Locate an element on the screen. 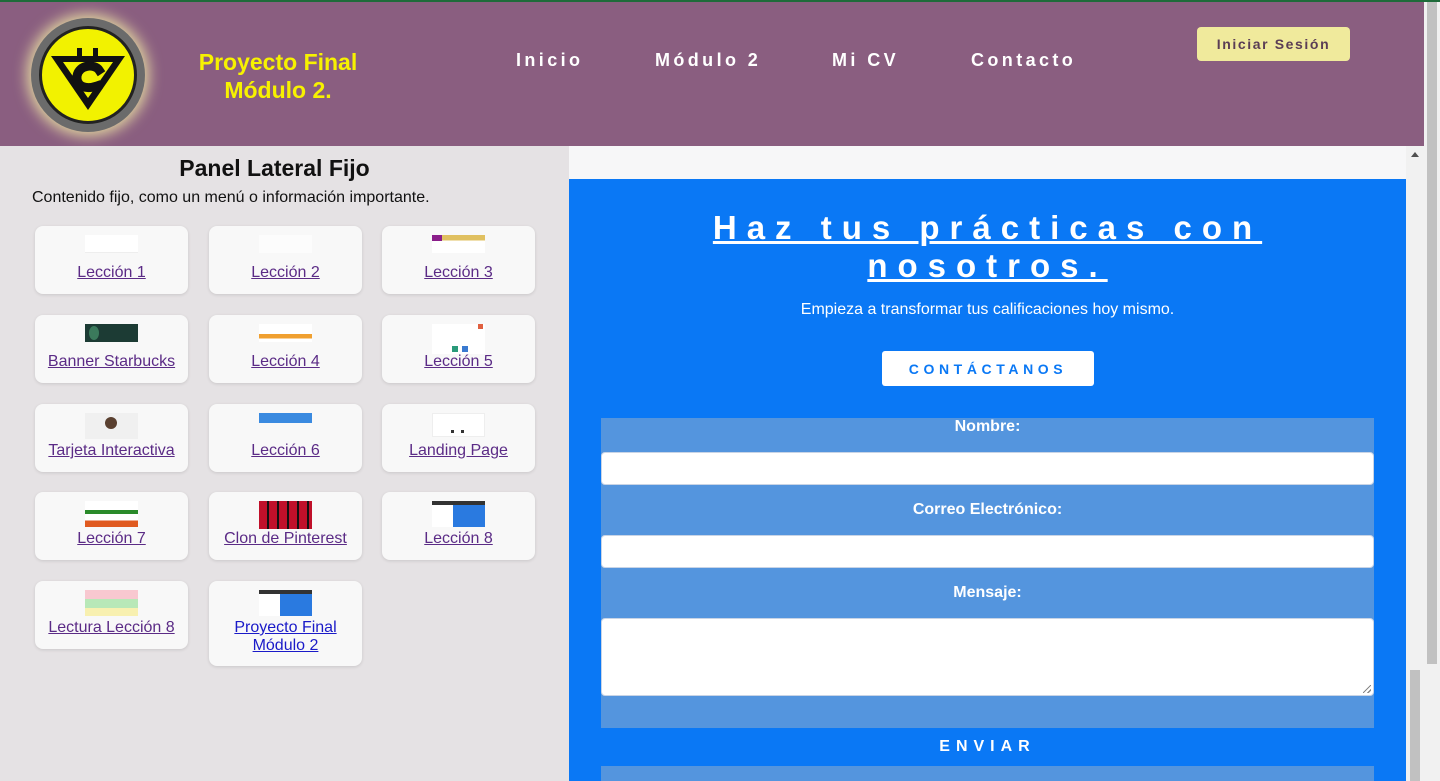  lesson-card: Landing Page is located at coordinates (458, 438).